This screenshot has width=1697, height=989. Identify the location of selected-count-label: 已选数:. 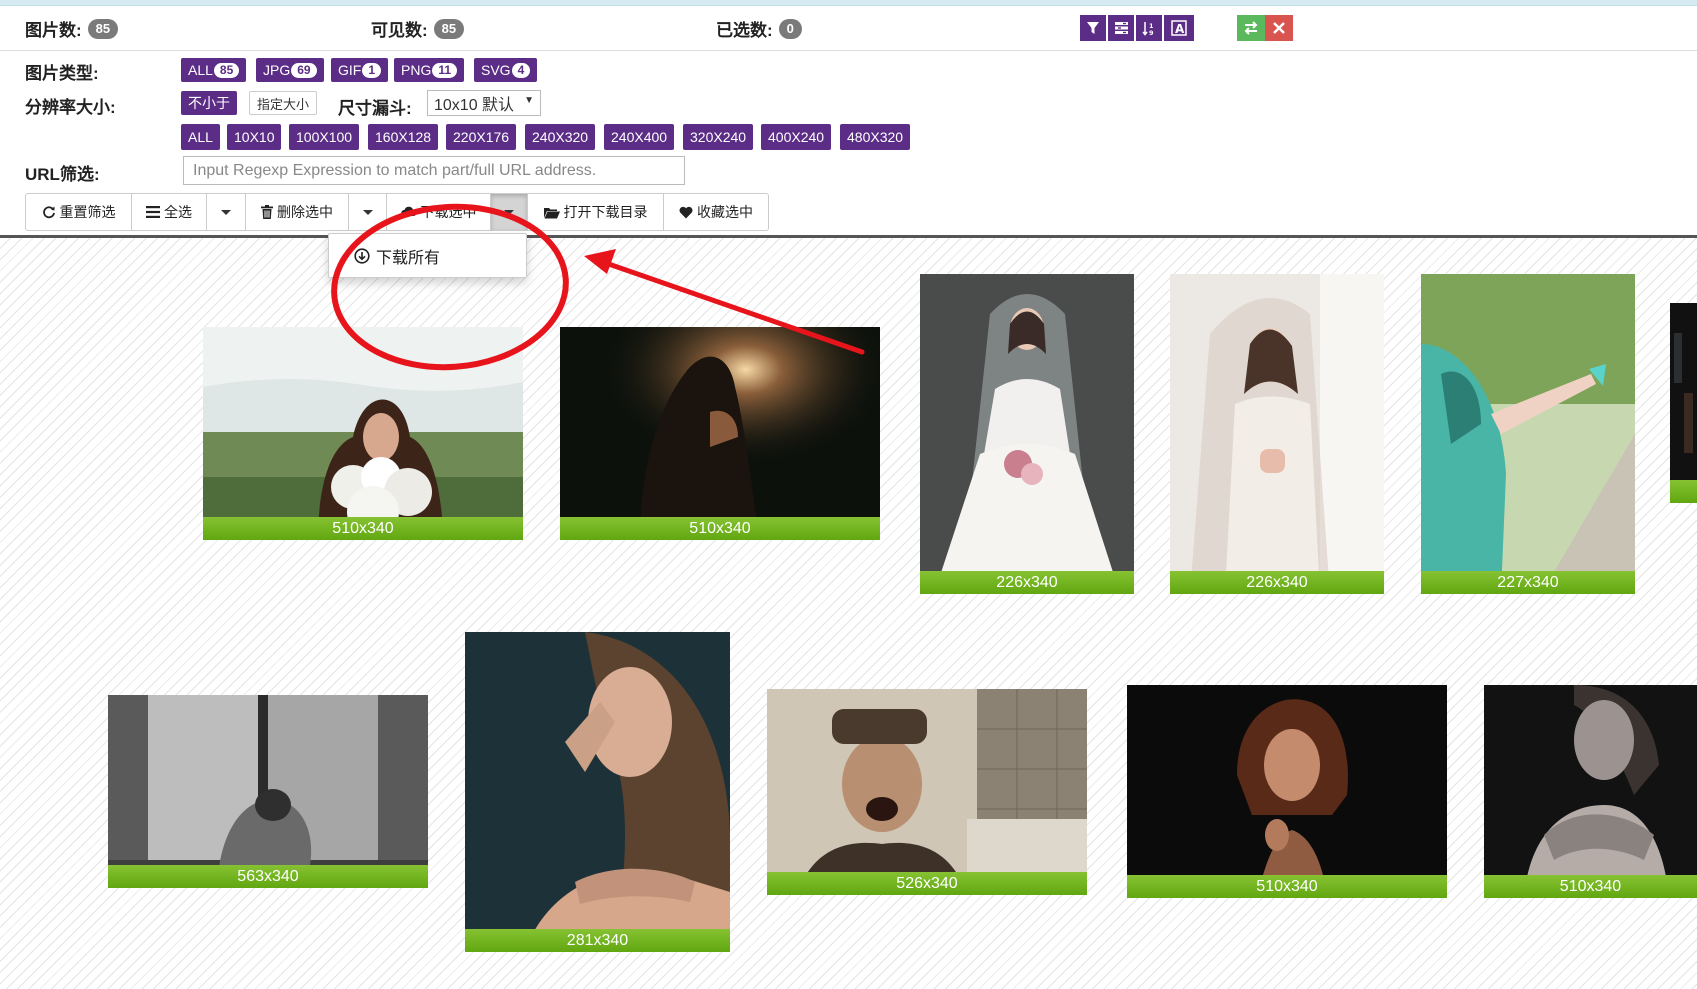
(744, 30).